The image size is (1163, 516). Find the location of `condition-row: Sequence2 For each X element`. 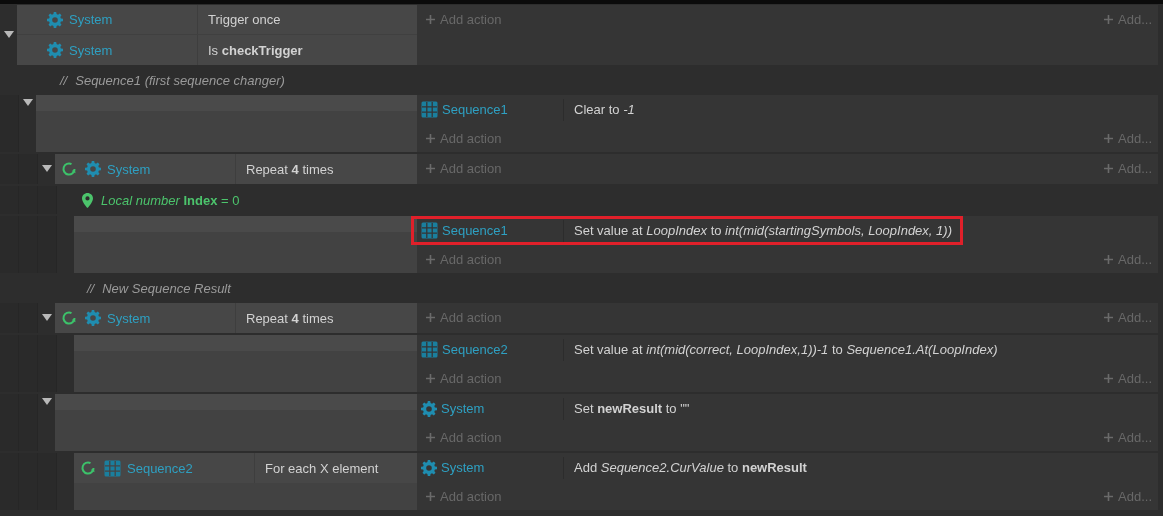

condition-row: Sequence2 For each X element is located at coordinates (245, 468).